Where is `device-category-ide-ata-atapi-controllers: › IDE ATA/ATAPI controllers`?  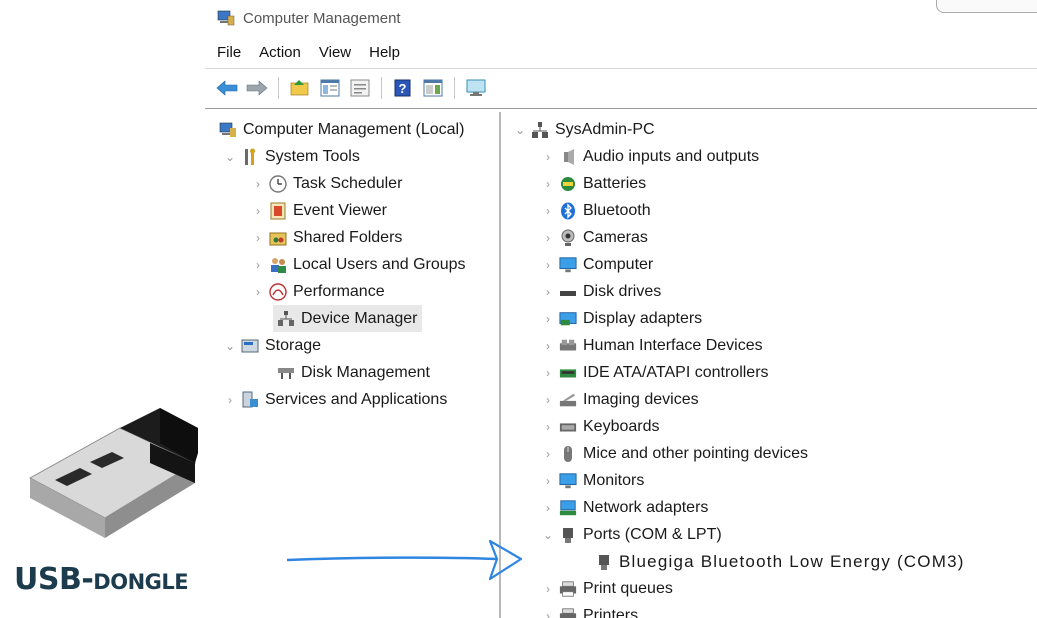
device-category-ide-ata-atapi-controllers: › IDE ATA/ATAPI controllers is located at coordinates (655, 372).